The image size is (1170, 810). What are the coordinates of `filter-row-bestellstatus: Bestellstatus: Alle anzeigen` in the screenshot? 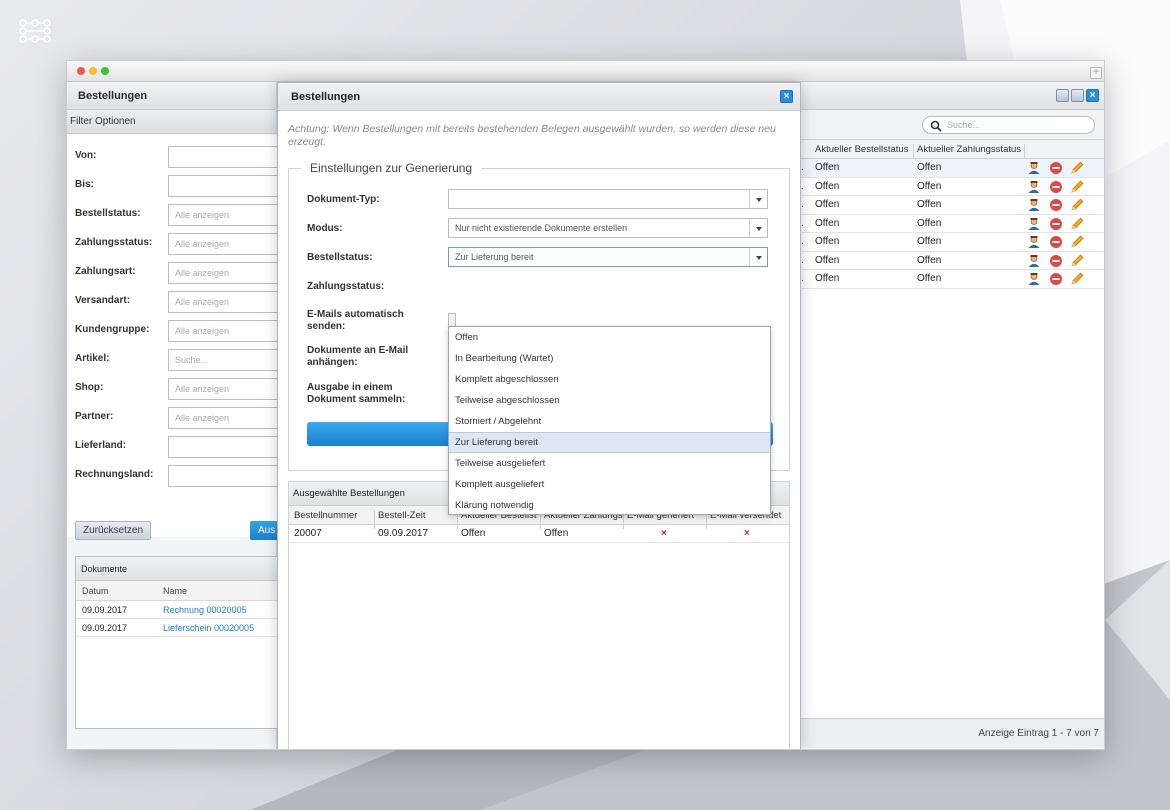 It's located at (177, 215).